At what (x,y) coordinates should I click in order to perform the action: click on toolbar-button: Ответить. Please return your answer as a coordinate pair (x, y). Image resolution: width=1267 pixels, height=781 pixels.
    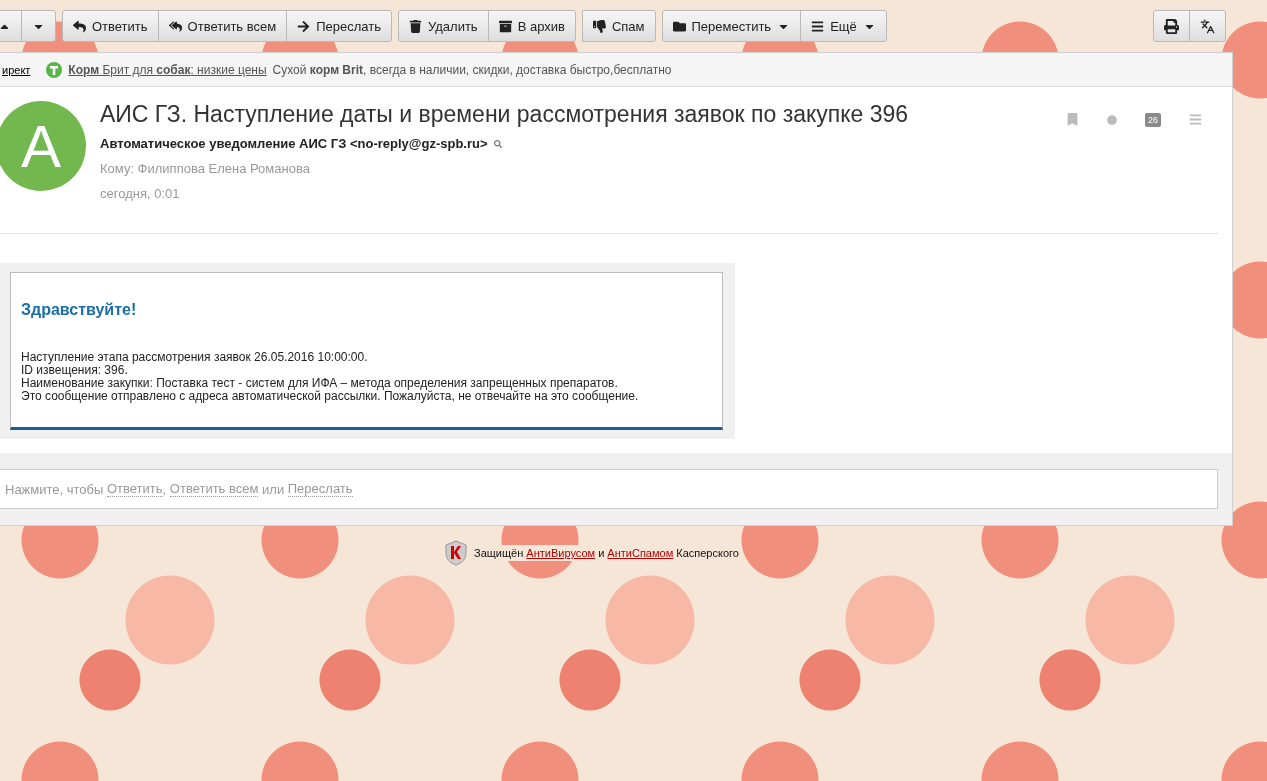
    Looking at the image, I should click on (110, 26).